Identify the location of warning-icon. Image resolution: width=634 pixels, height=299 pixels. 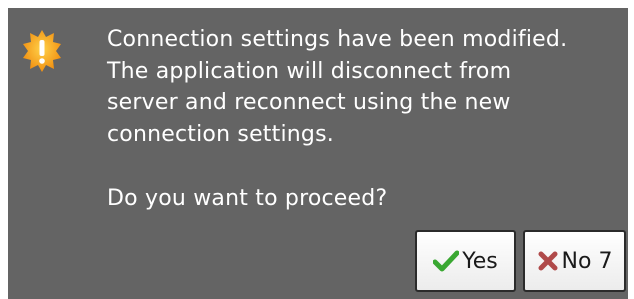
(42, 54).